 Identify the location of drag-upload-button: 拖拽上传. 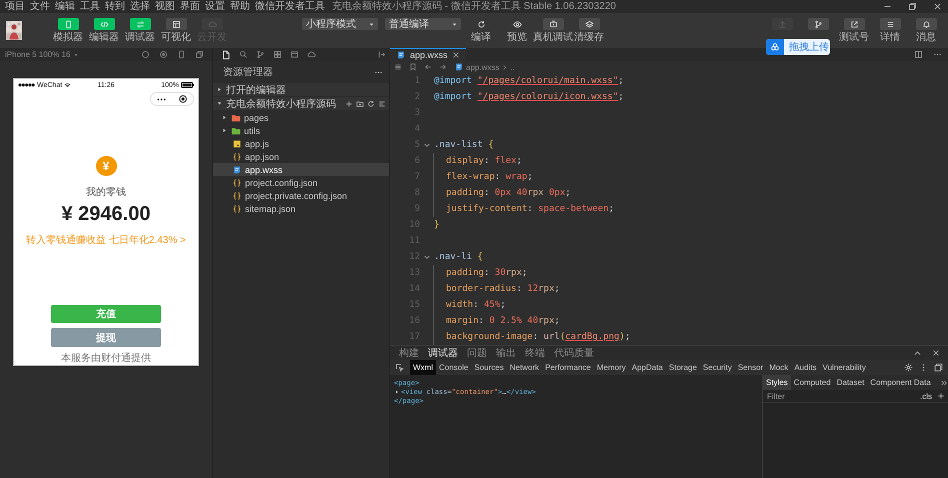
(798, 47).